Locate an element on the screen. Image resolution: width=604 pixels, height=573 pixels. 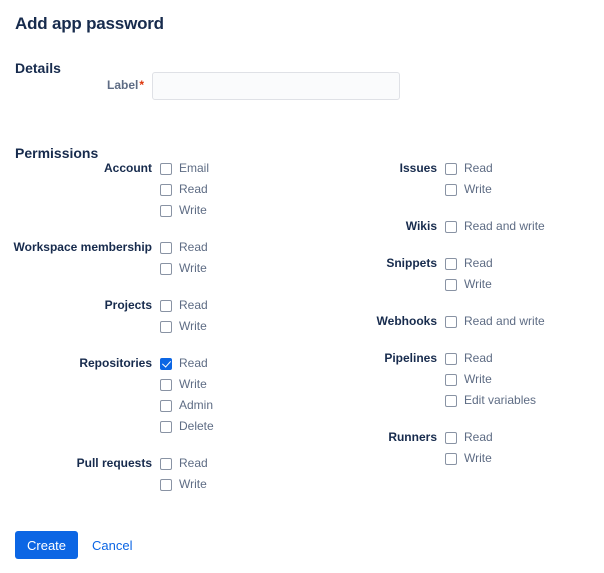
permission-option-label: Admin is located at coordinates (196, 405).